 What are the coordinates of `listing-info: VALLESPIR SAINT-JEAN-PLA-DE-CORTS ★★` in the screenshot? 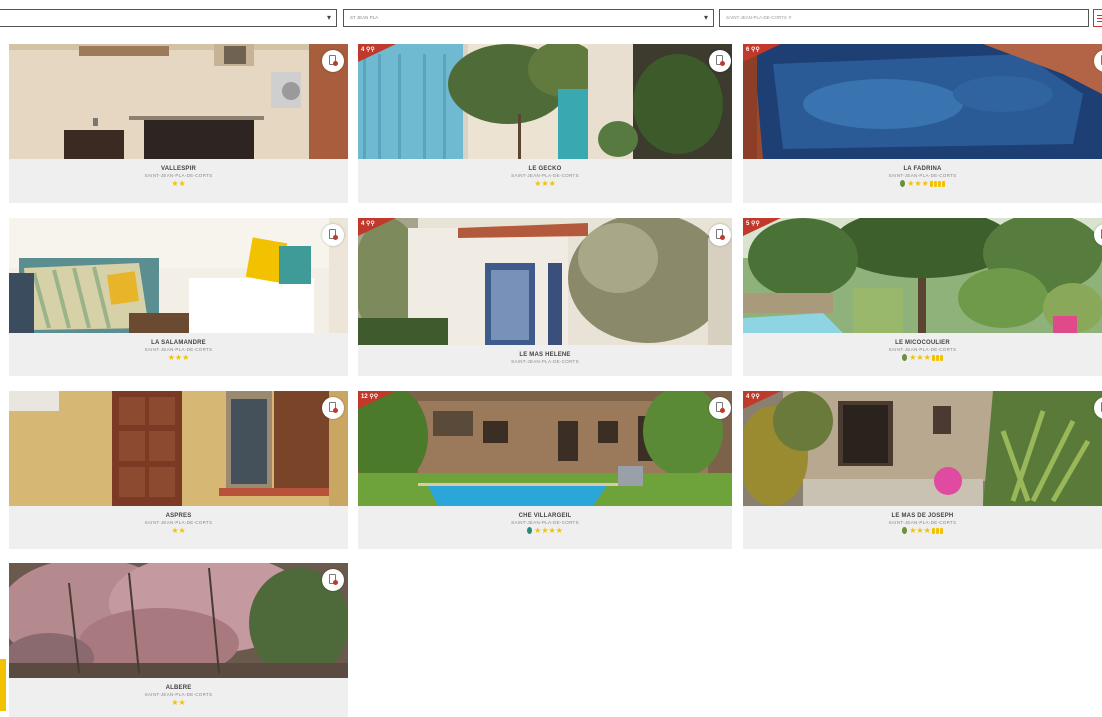 It's located at (178, 173).